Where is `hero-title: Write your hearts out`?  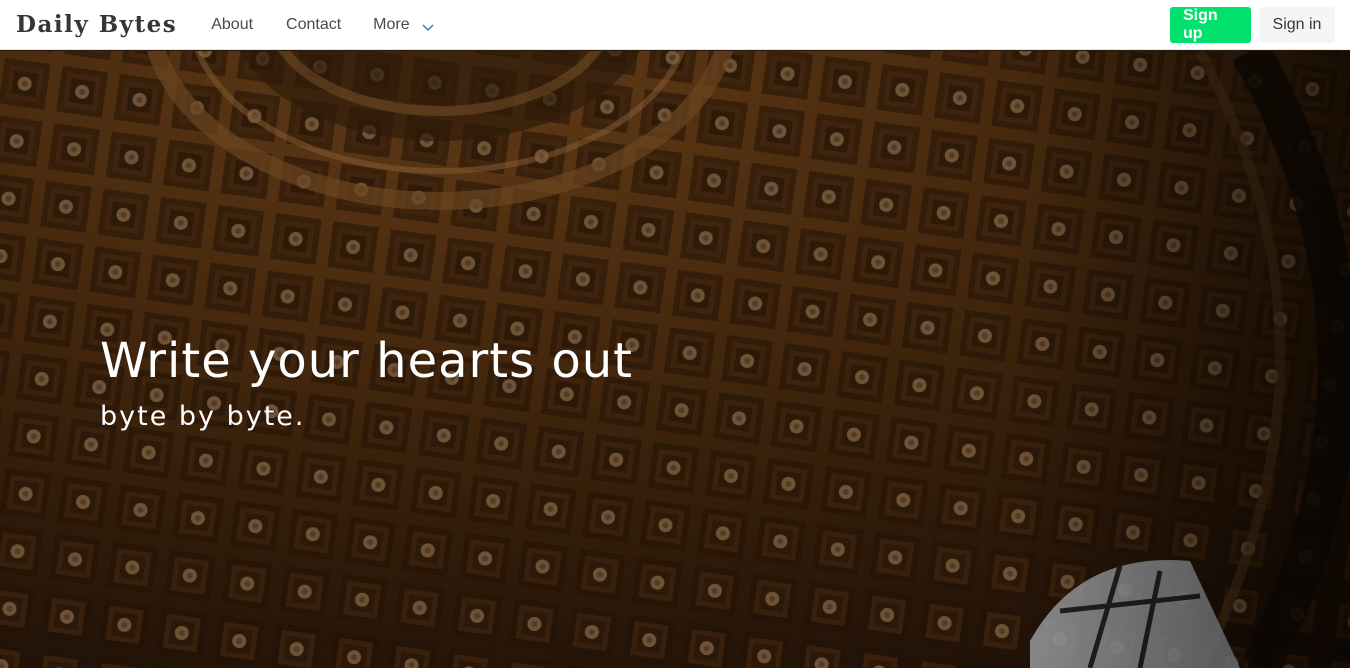 hero-title: Write your hearts out is located at coordinates (366, 361).